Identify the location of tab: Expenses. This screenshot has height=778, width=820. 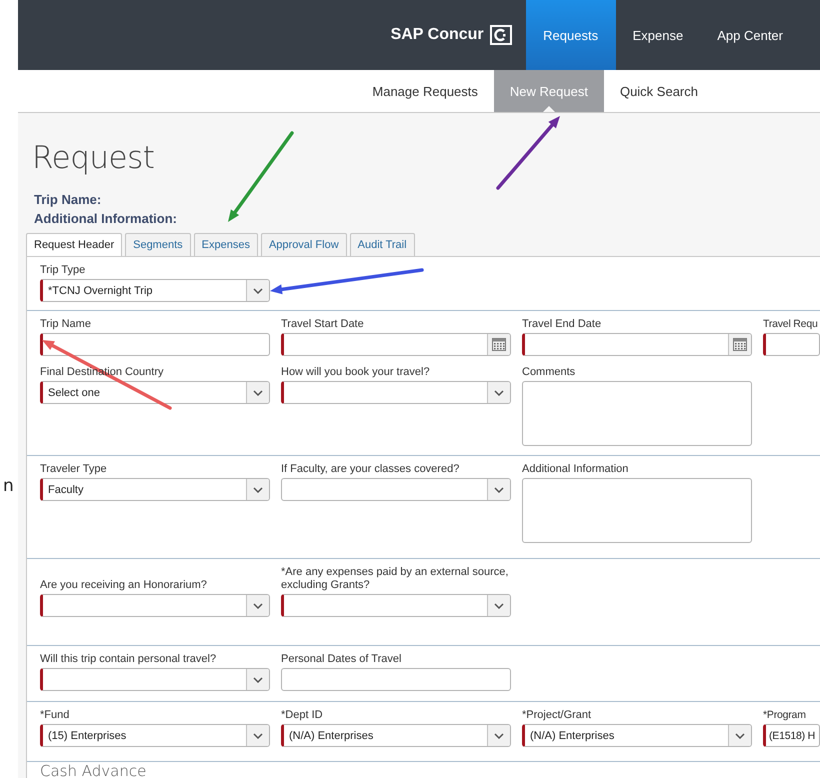
(226, 245).